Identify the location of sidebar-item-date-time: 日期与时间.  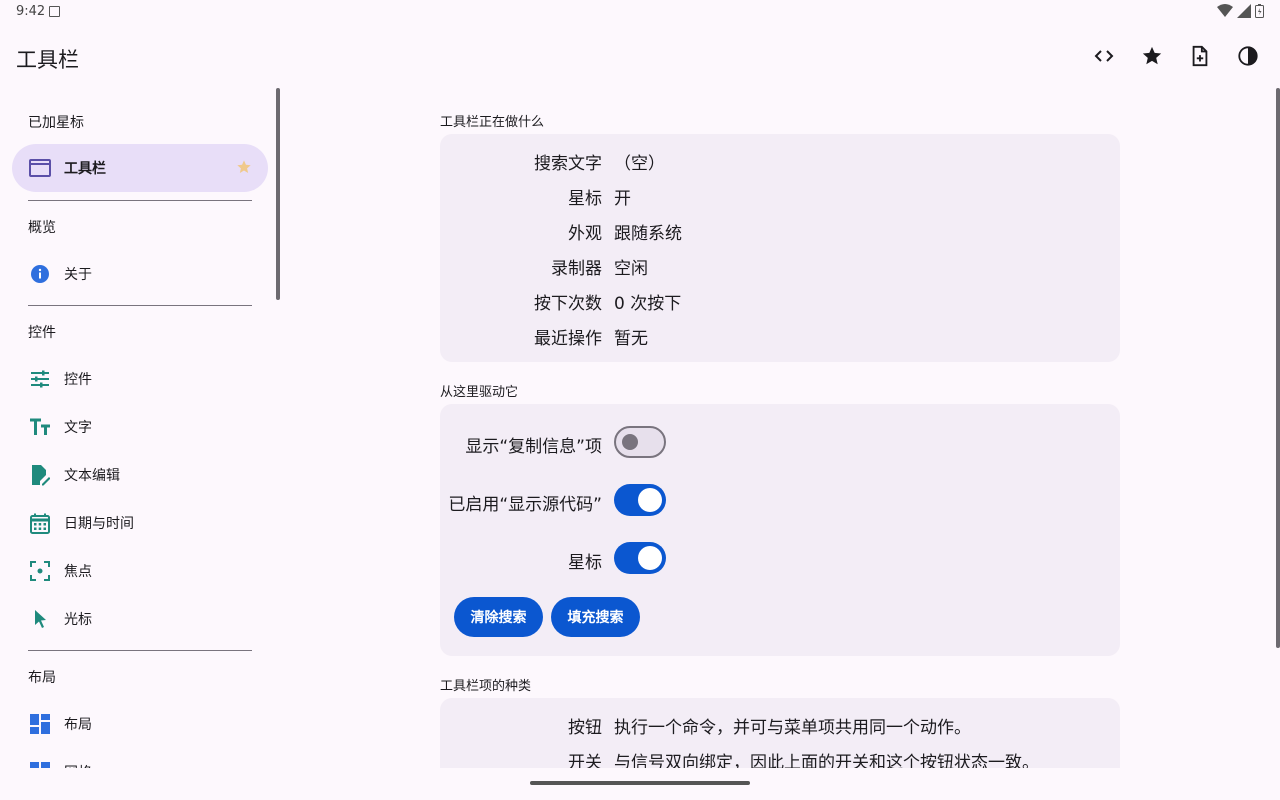
(140, 523).